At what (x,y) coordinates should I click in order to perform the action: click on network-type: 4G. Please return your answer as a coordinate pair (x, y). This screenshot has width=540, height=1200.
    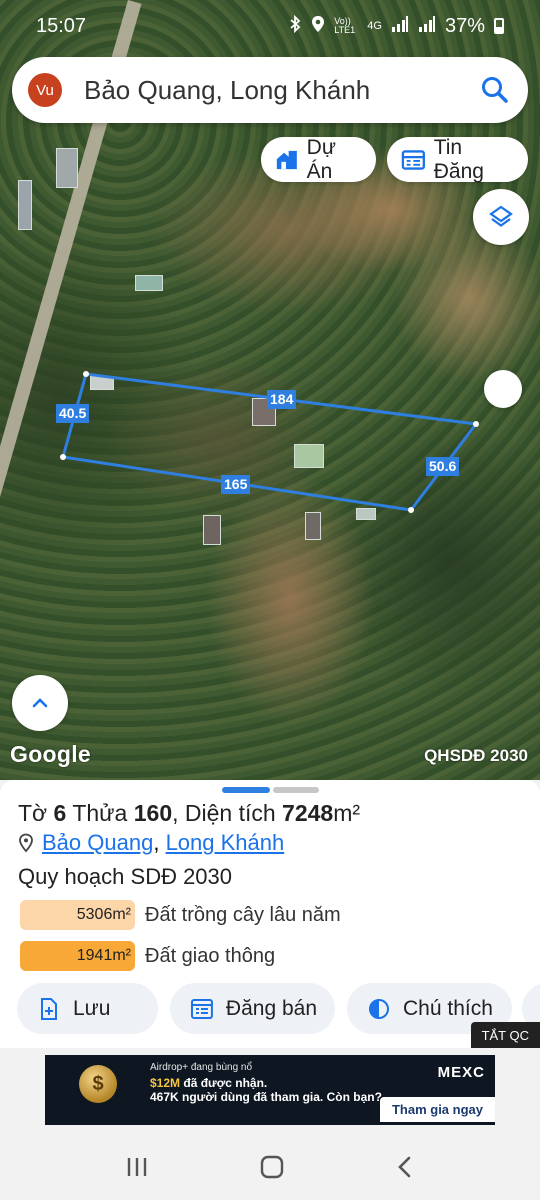
    Looking at the image, I should click on (374, 26).